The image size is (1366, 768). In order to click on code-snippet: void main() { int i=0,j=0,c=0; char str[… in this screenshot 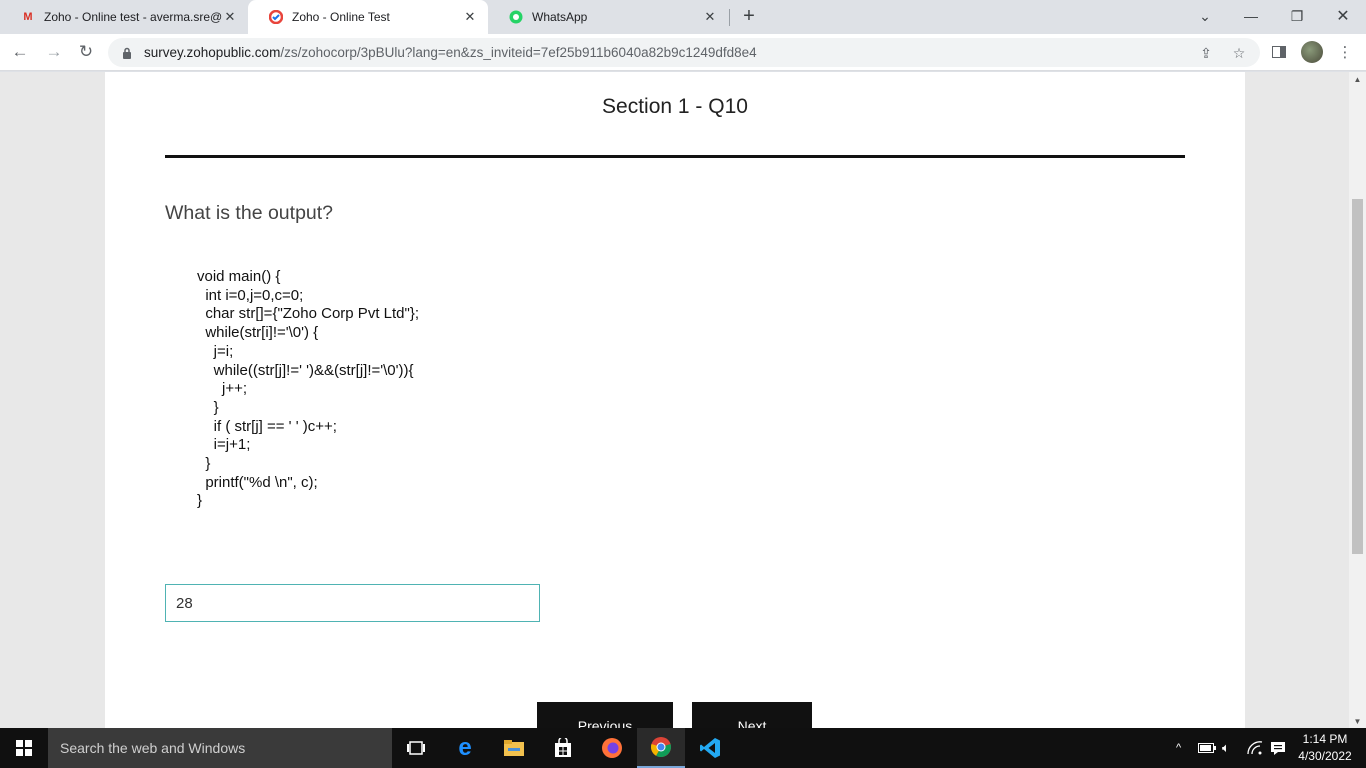, I will do `click(308, 389)`.